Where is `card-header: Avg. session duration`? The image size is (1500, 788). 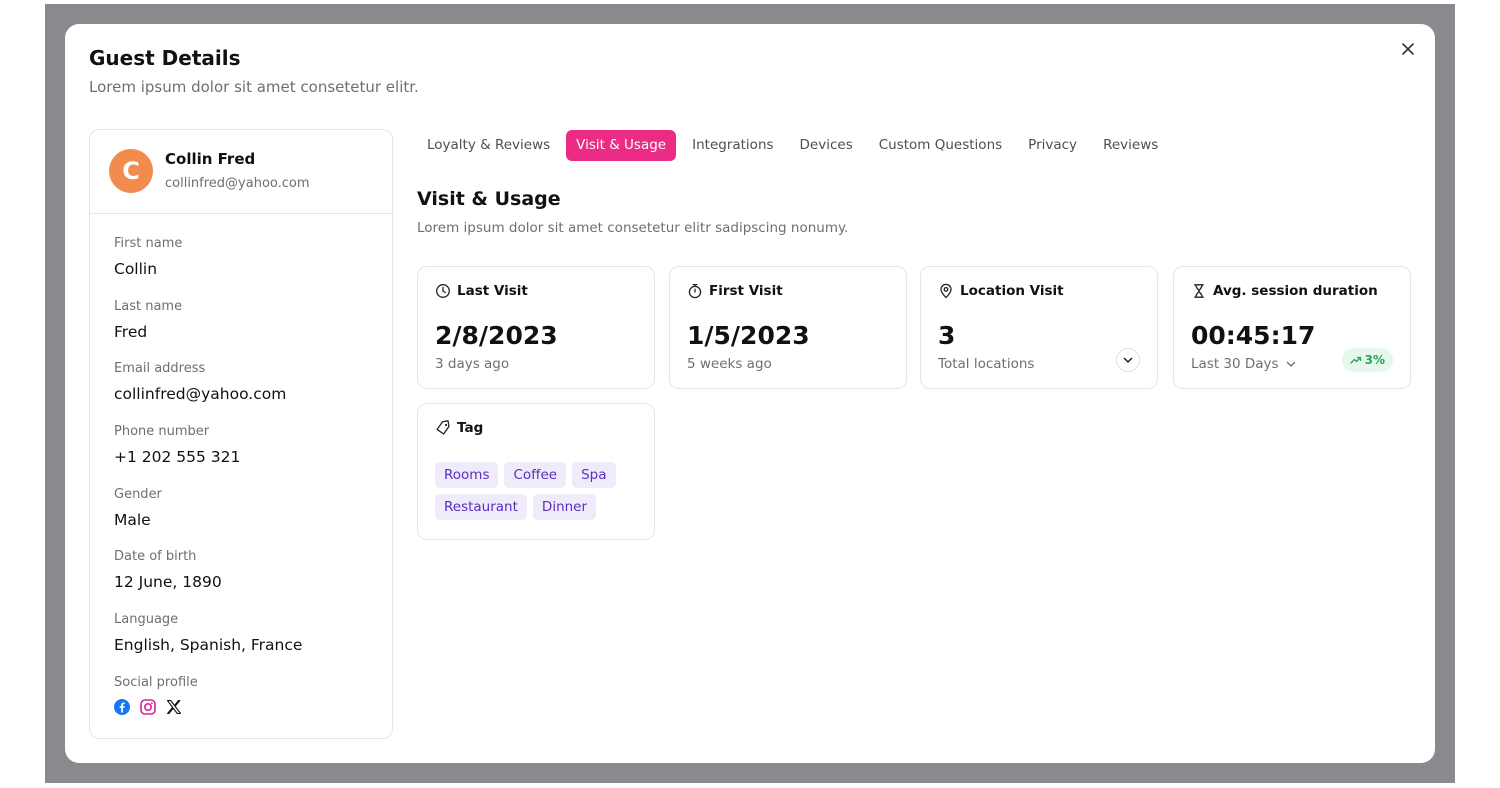
card-header: Avg. session duration is located at coordinates (1284, 291).